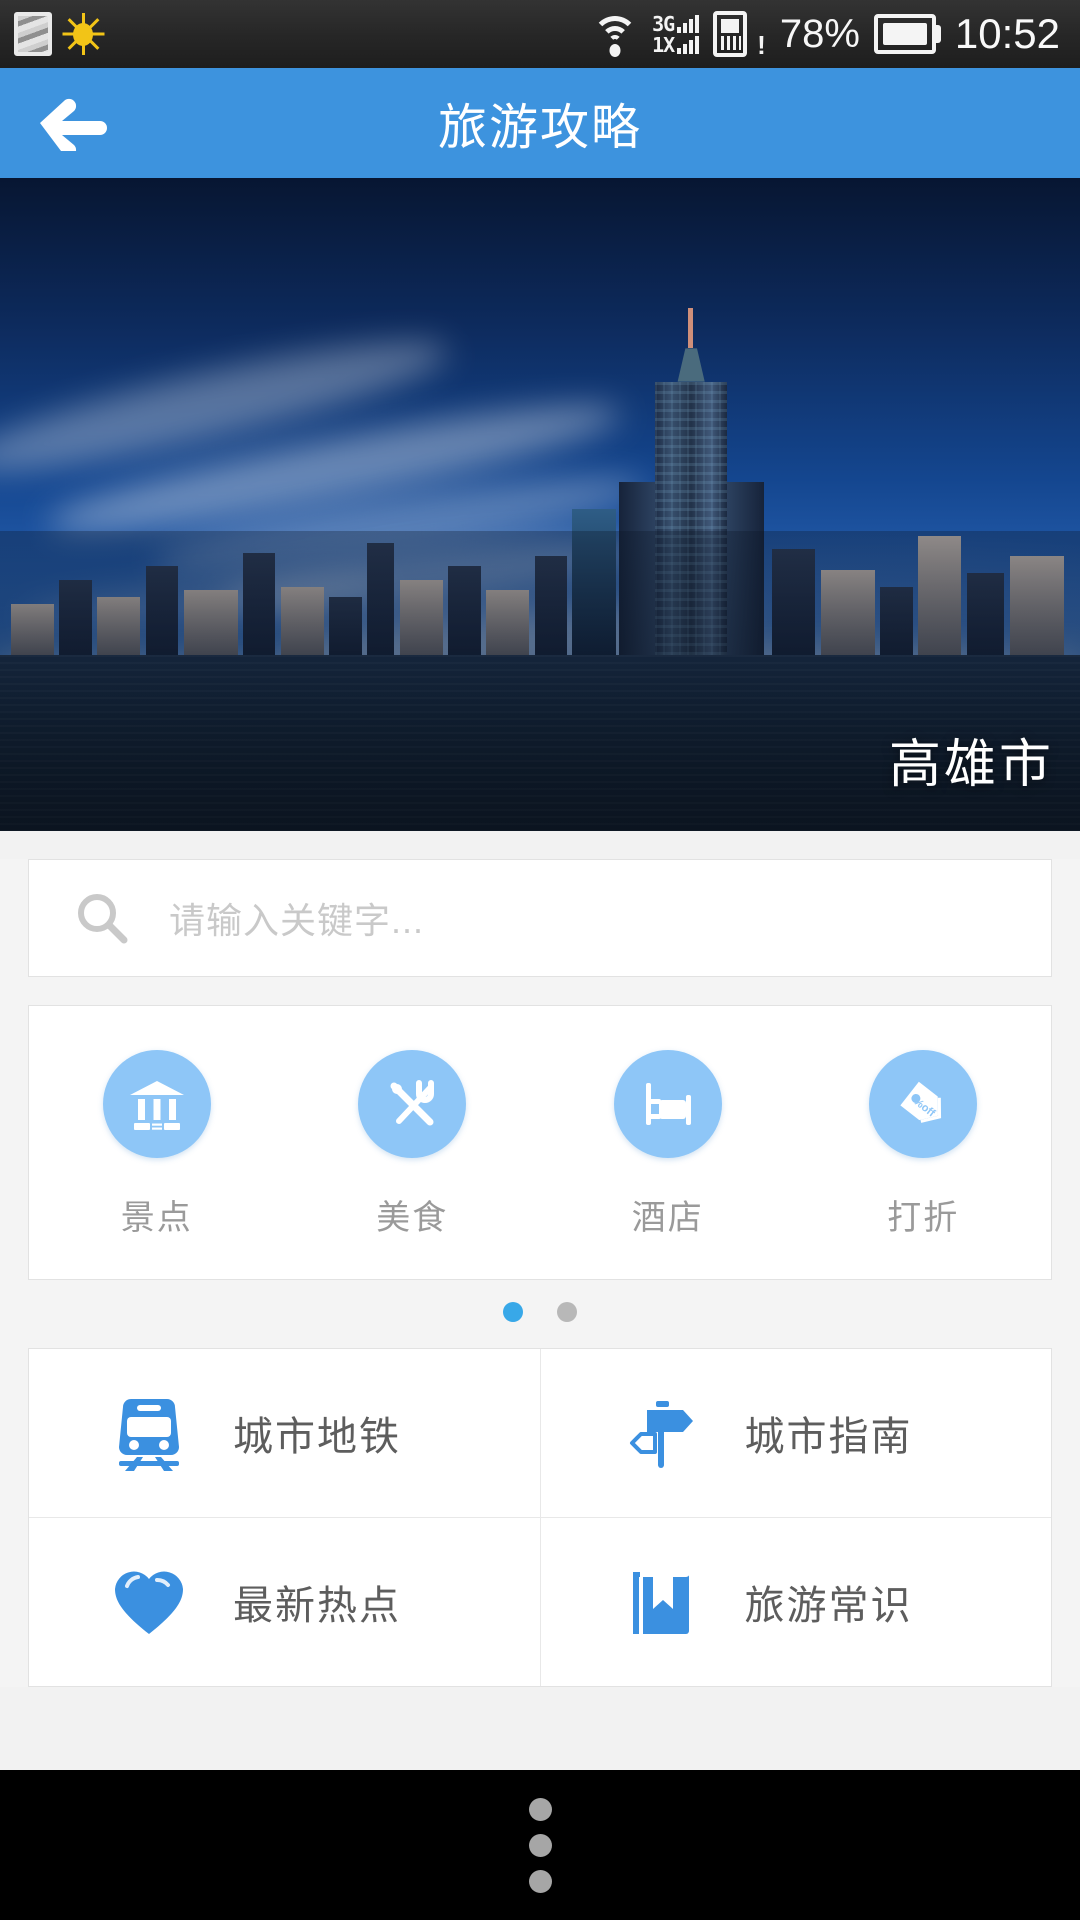  What do you see at coordinates (661, 1602) in the screenshot?
I see `bookmark-book-icon` at bounding box center [661, 1602].